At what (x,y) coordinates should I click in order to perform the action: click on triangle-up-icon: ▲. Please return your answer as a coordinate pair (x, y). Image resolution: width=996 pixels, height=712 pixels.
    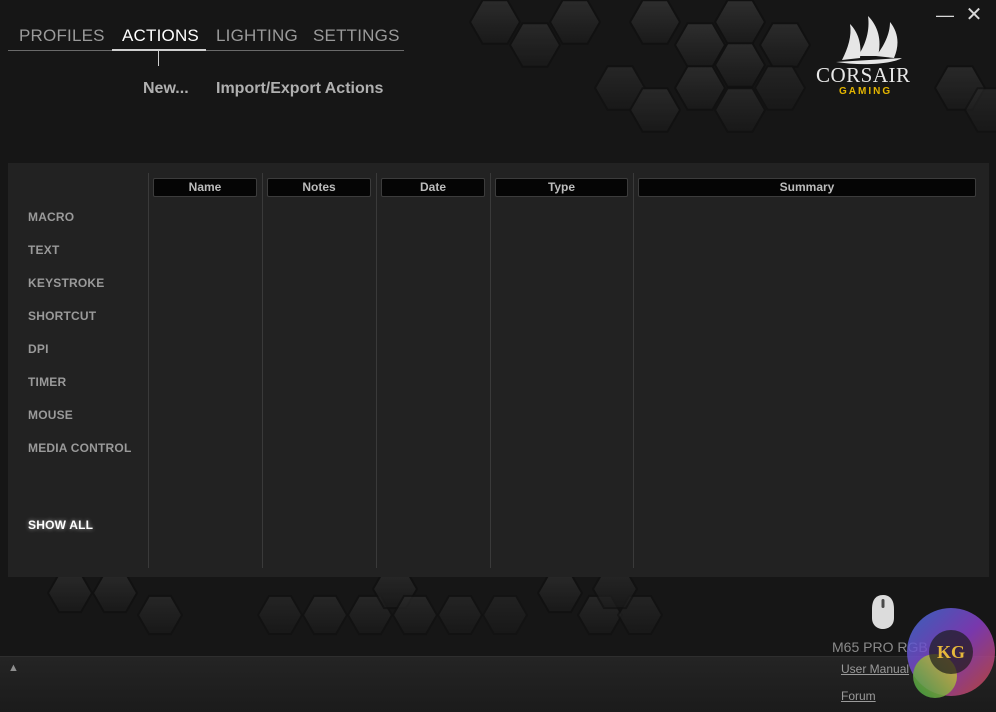
    Looking at the image, I should click on (13, 668).